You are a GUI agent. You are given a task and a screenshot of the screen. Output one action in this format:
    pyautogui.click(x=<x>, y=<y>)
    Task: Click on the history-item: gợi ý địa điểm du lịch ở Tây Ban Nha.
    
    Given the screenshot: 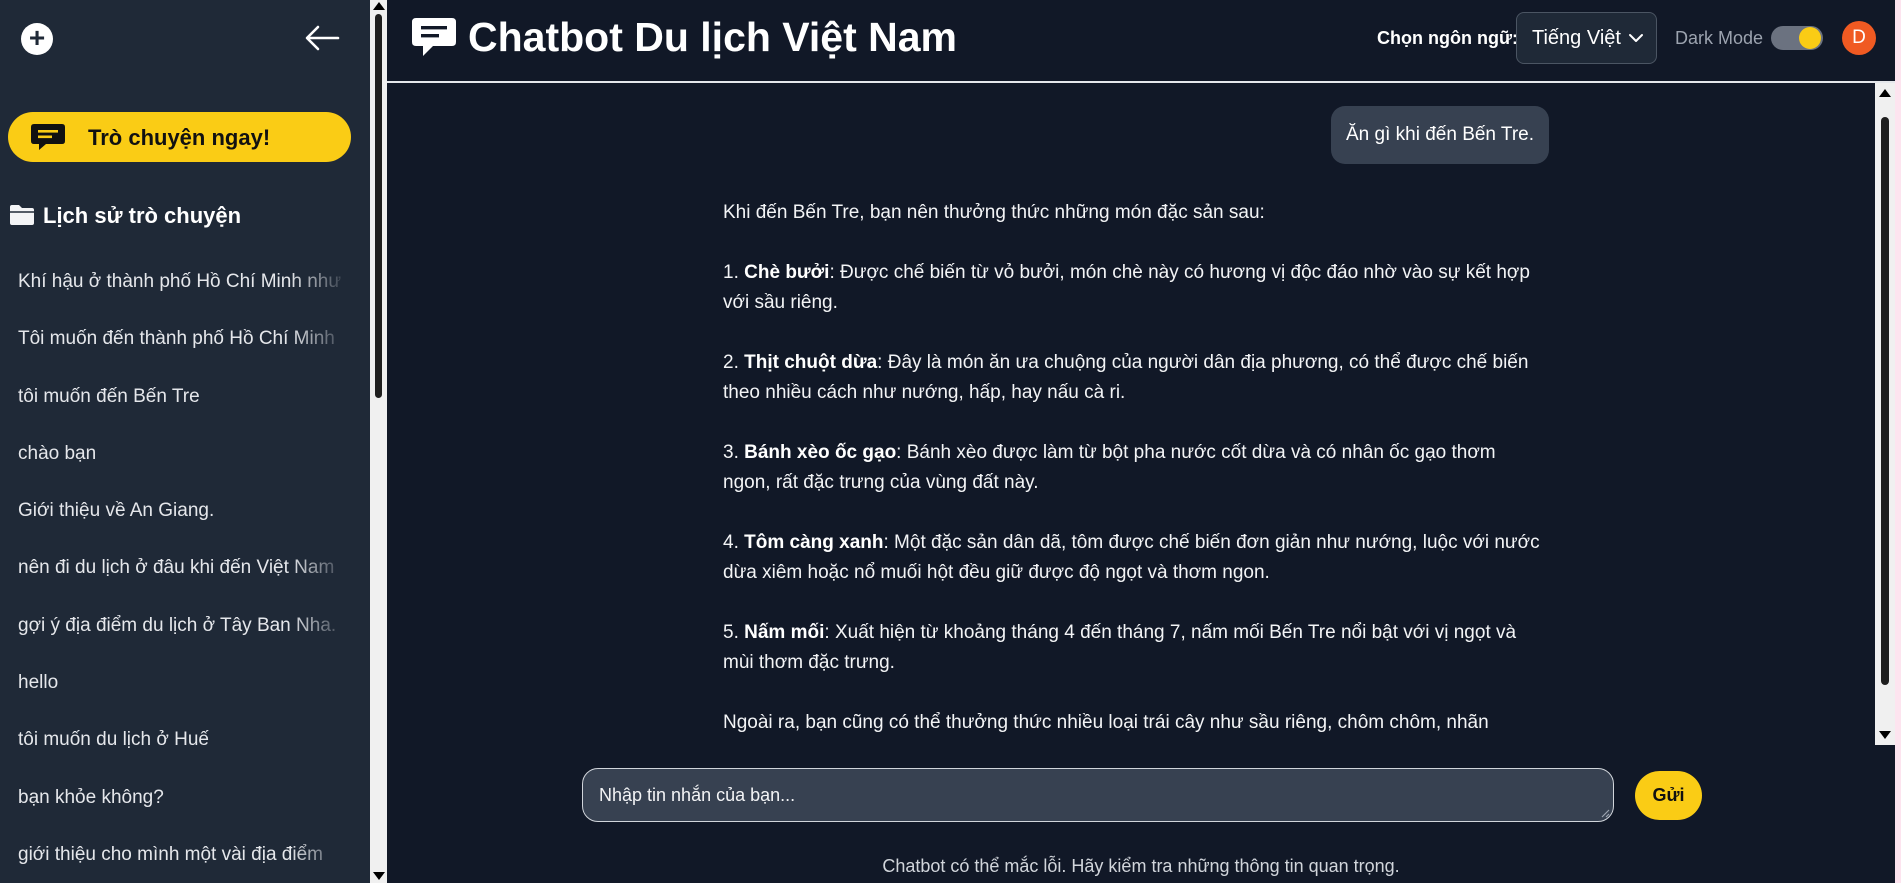 What is the action you would take?
    pyautogui.click(x=175, y=634)
    